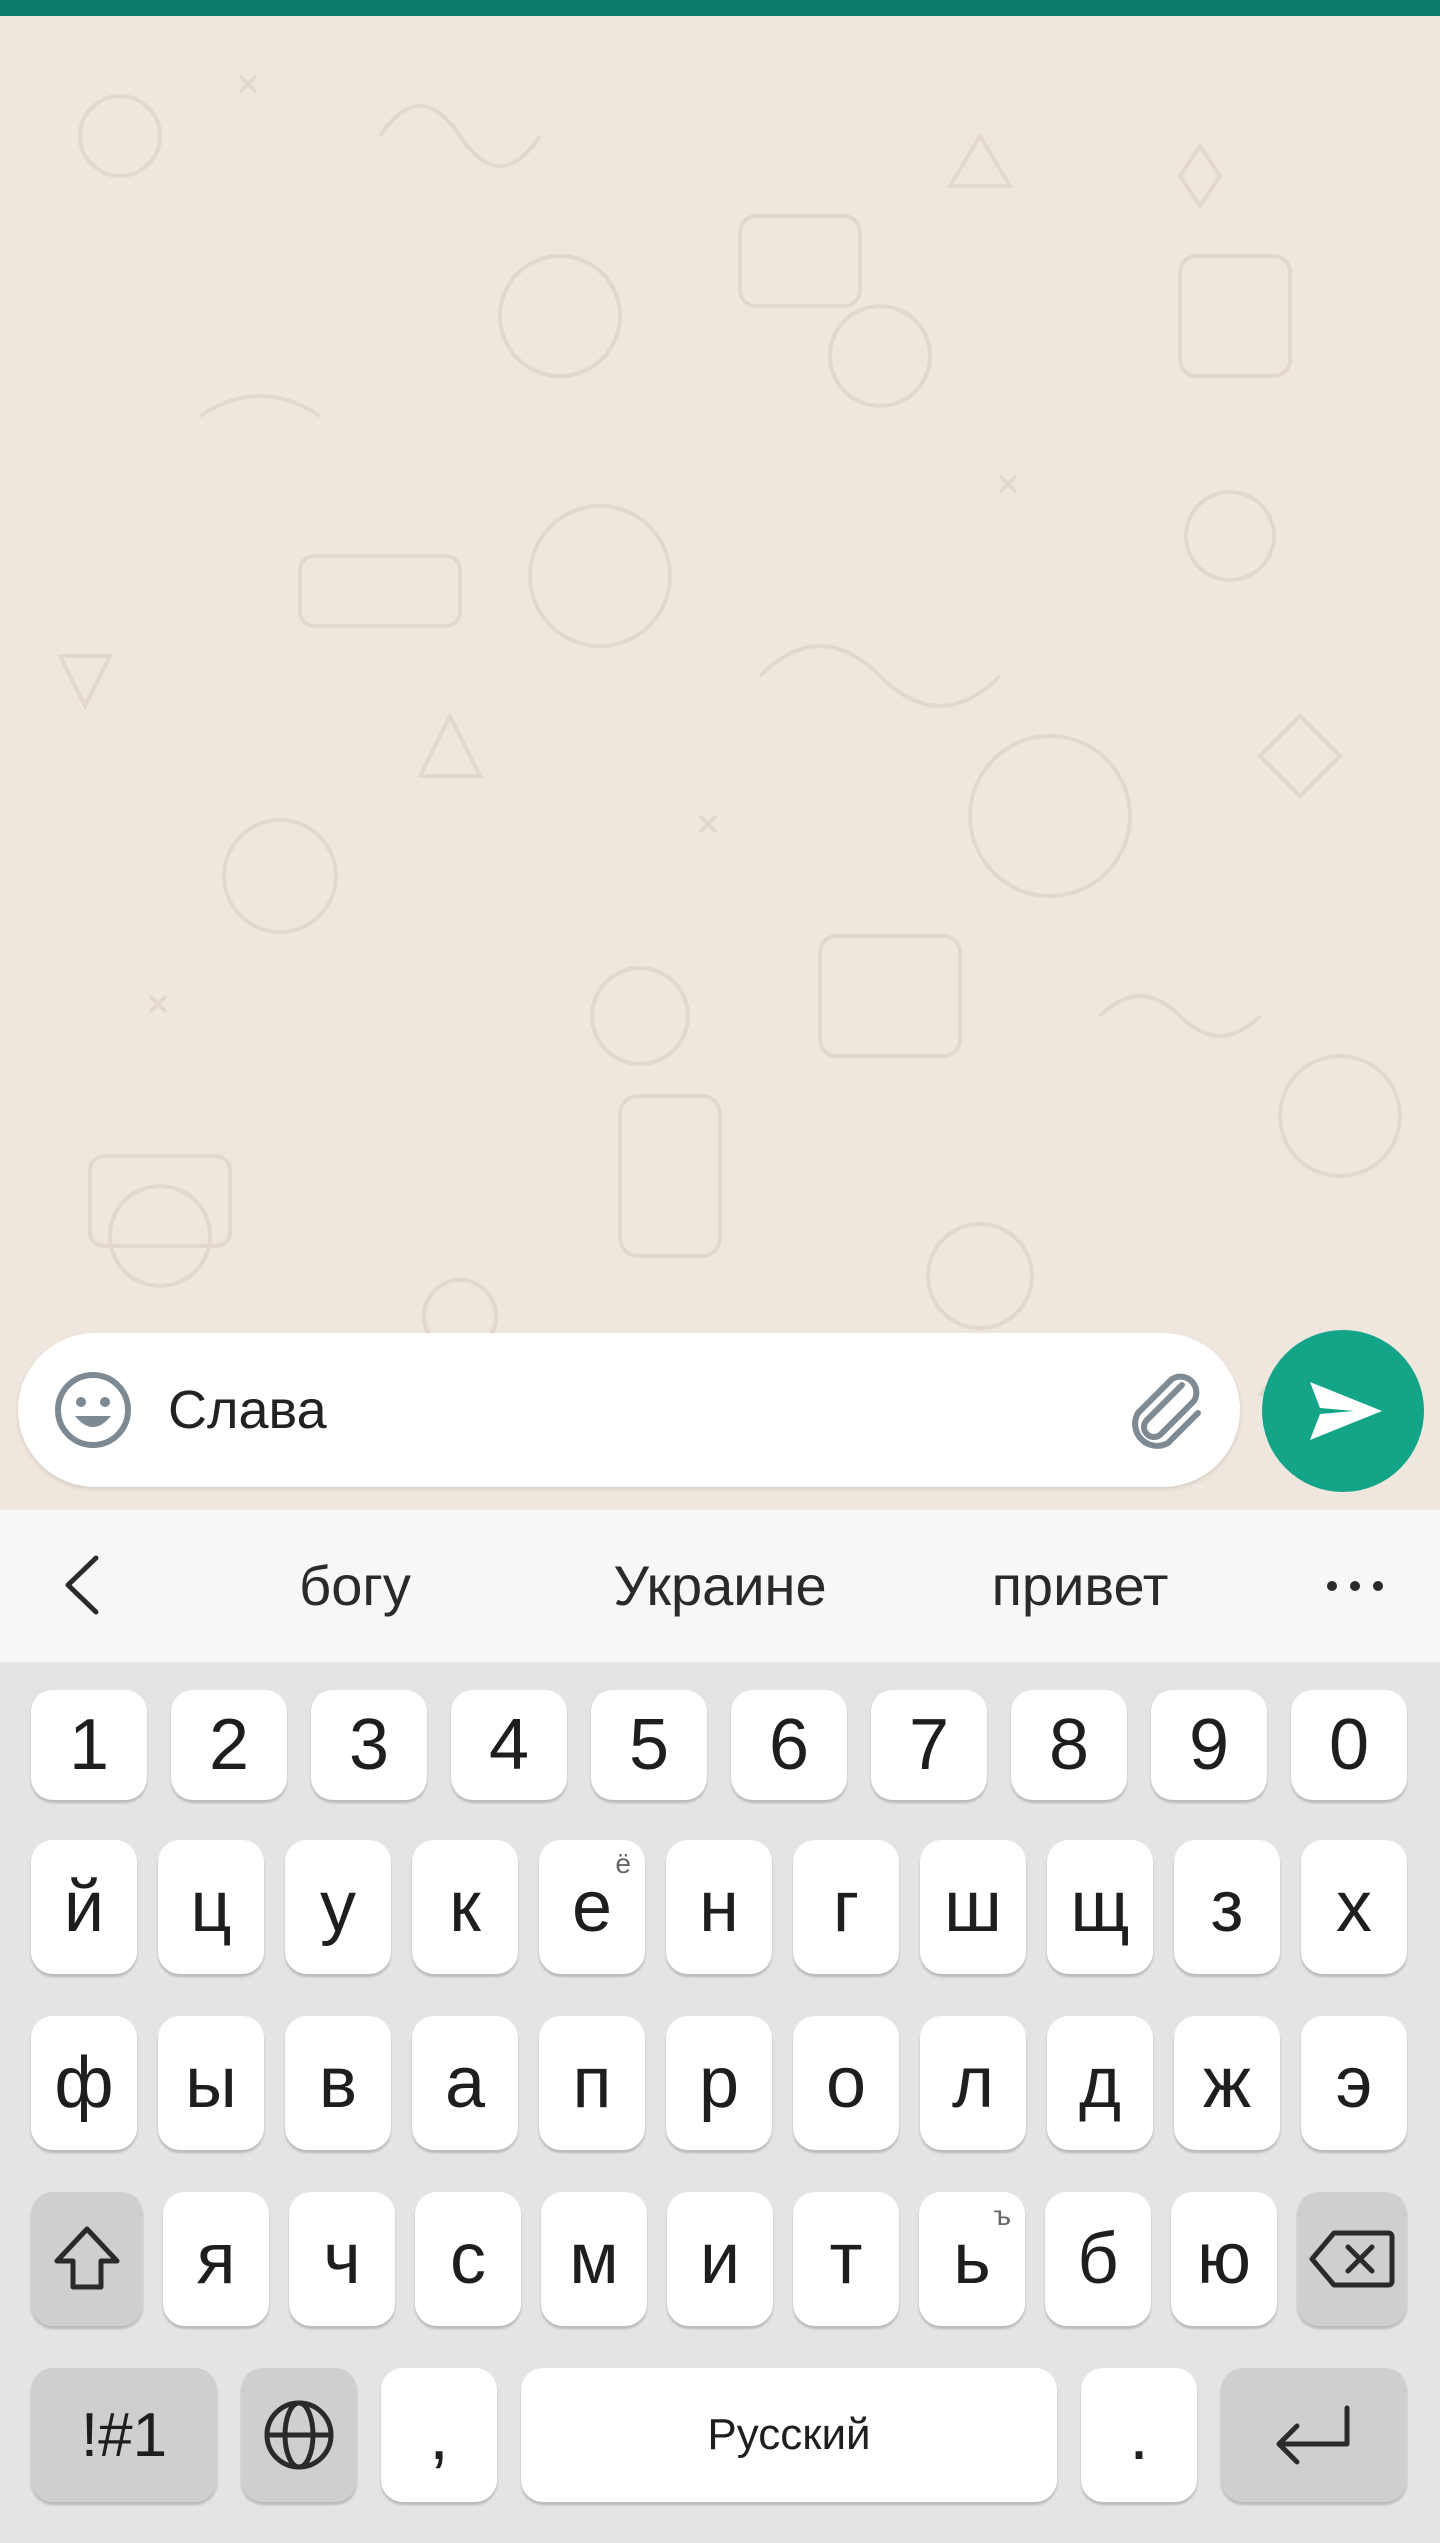 This screenshot has width=1440, height=2543. What do you see at coordinates (1209, 1745) in the screenshot?
I see `key-9: 9` at bounding box center [1209, 1745].